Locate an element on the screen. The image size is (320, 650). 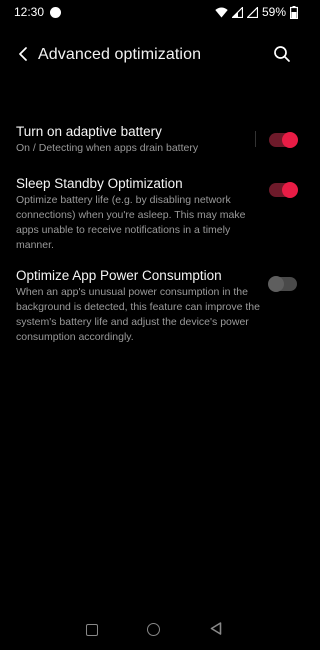
toolbar: Advanced optimization is located at coordinates (154, 56).